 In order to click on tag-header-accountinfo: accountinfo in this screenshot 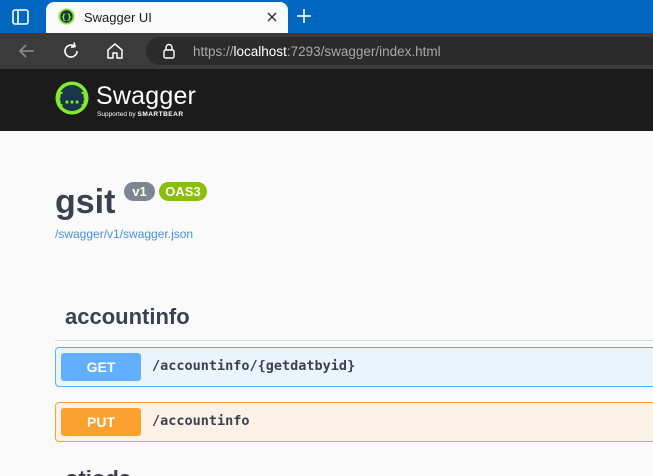, I will do `click(354, 318)`.